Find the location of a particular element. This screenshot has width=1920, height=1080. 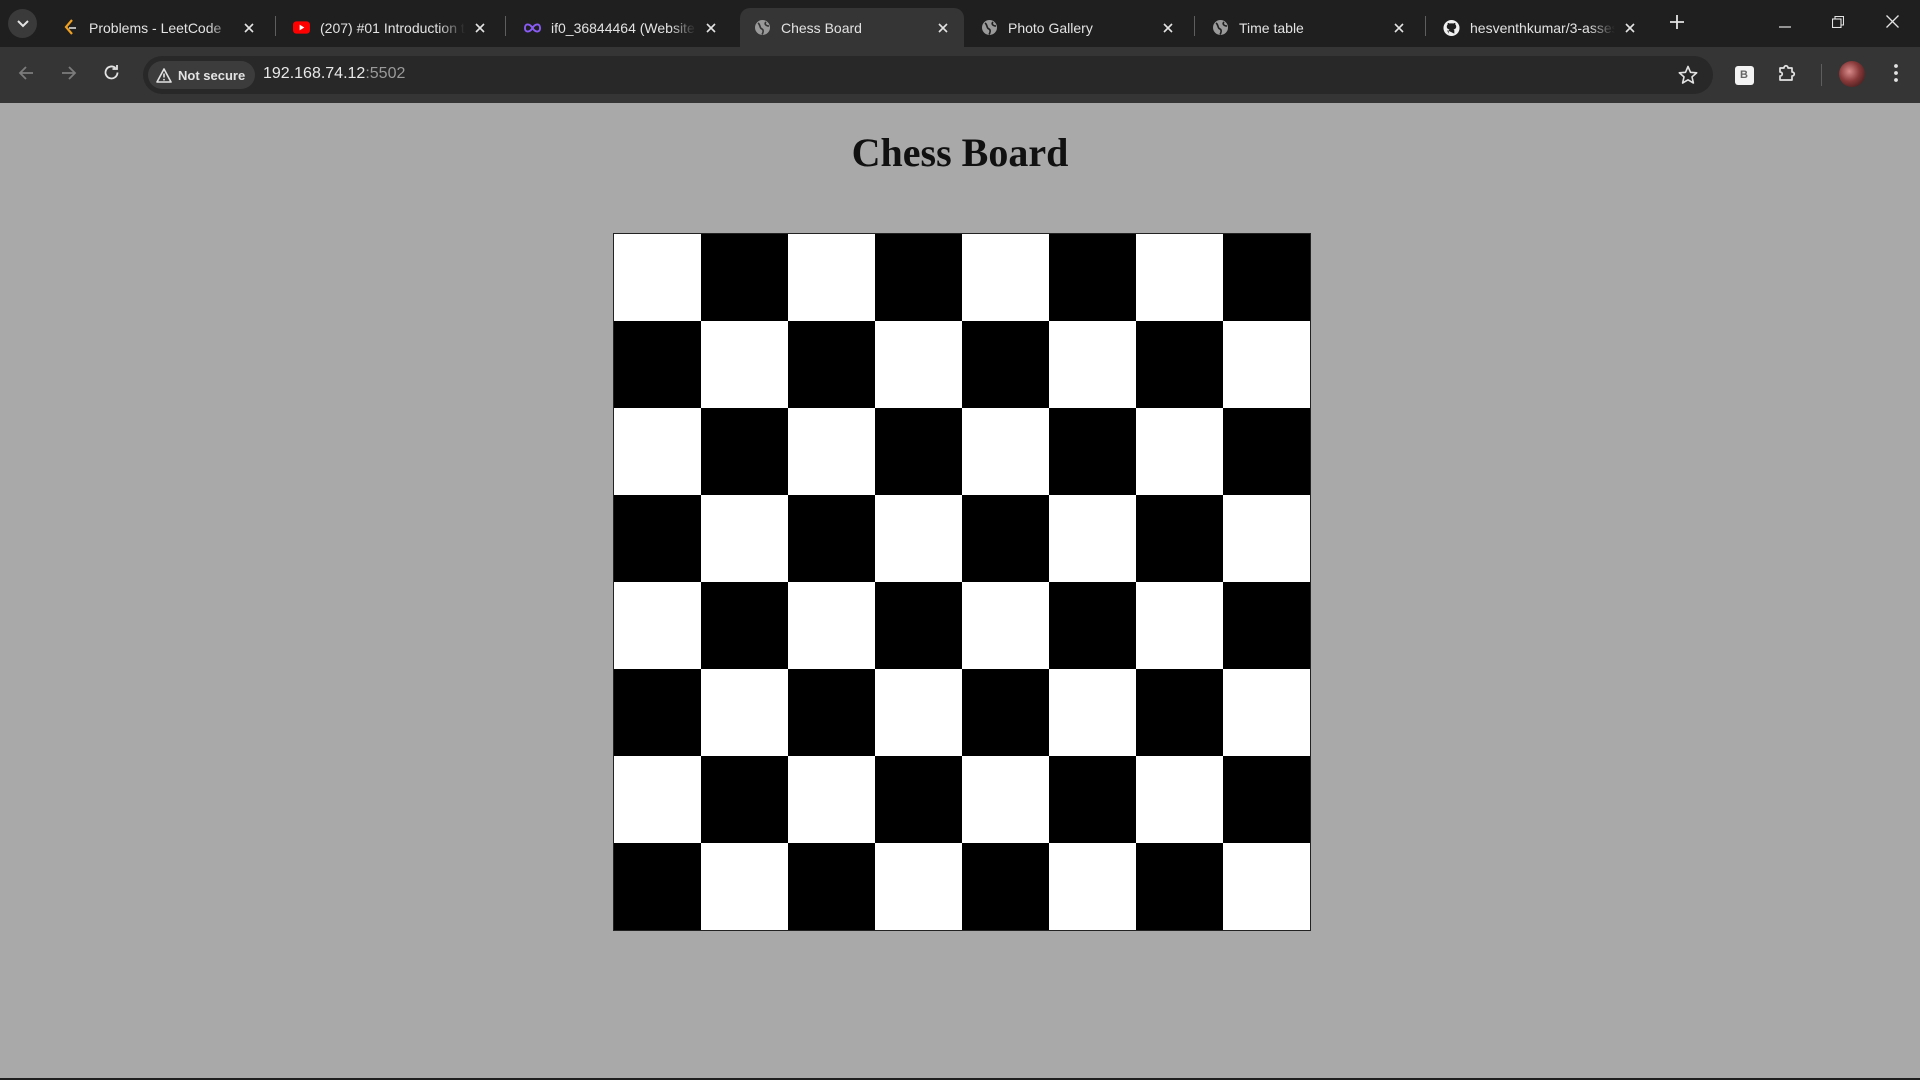

tab-title: Time table is located at coordinates (1271, 27).